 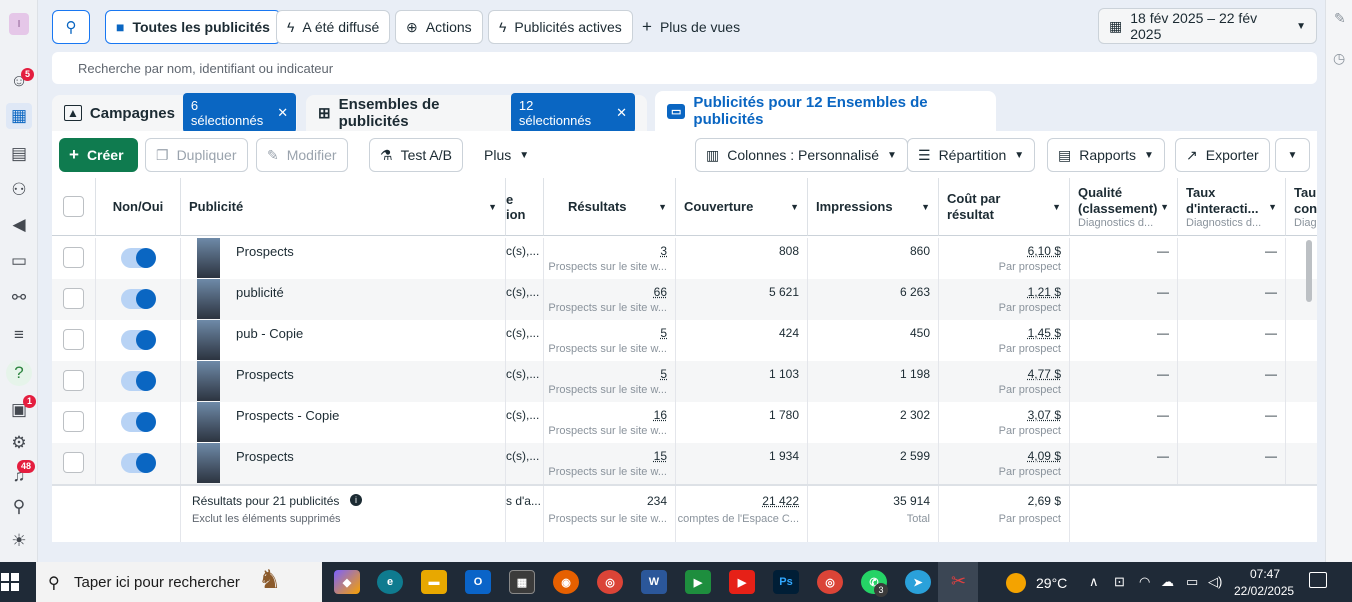 What do you see at coordinates (1044, 292) in the screenshot?
I see `row-cpr: 1,21 $` at bounding box center [1044, 292].